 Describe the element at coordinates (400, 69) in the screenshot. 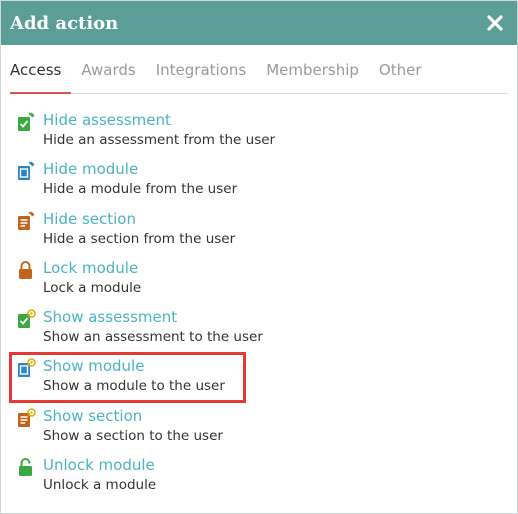

I see `tab-other: Other` at that location.